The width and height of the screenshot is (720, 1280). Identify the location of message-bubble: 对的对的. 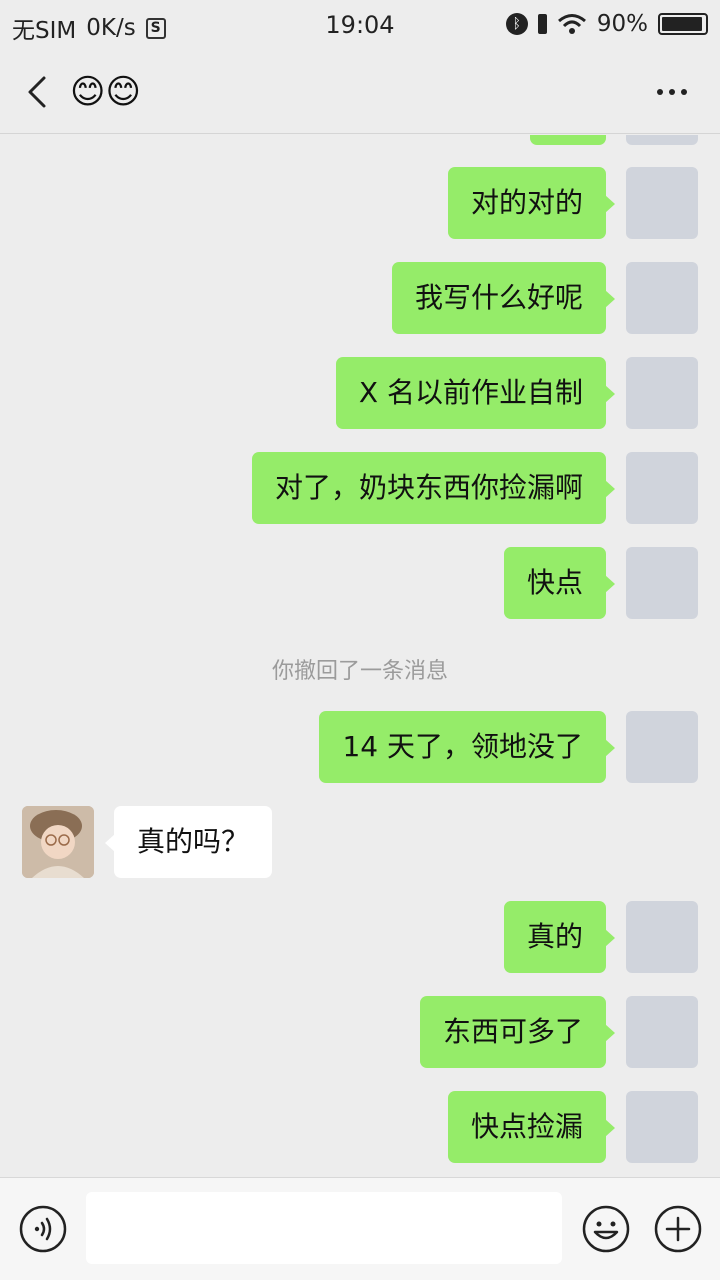
(531, 203).